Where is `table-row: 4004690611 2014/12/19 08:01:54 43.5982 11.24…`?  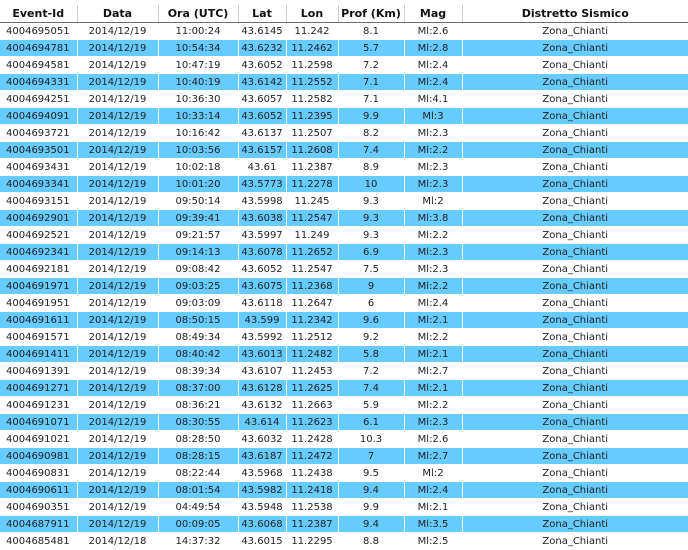 table-row: 4004690611 2014/12/19 08:01:54 43.5982 11.24… is located at coordinates (344, 490).